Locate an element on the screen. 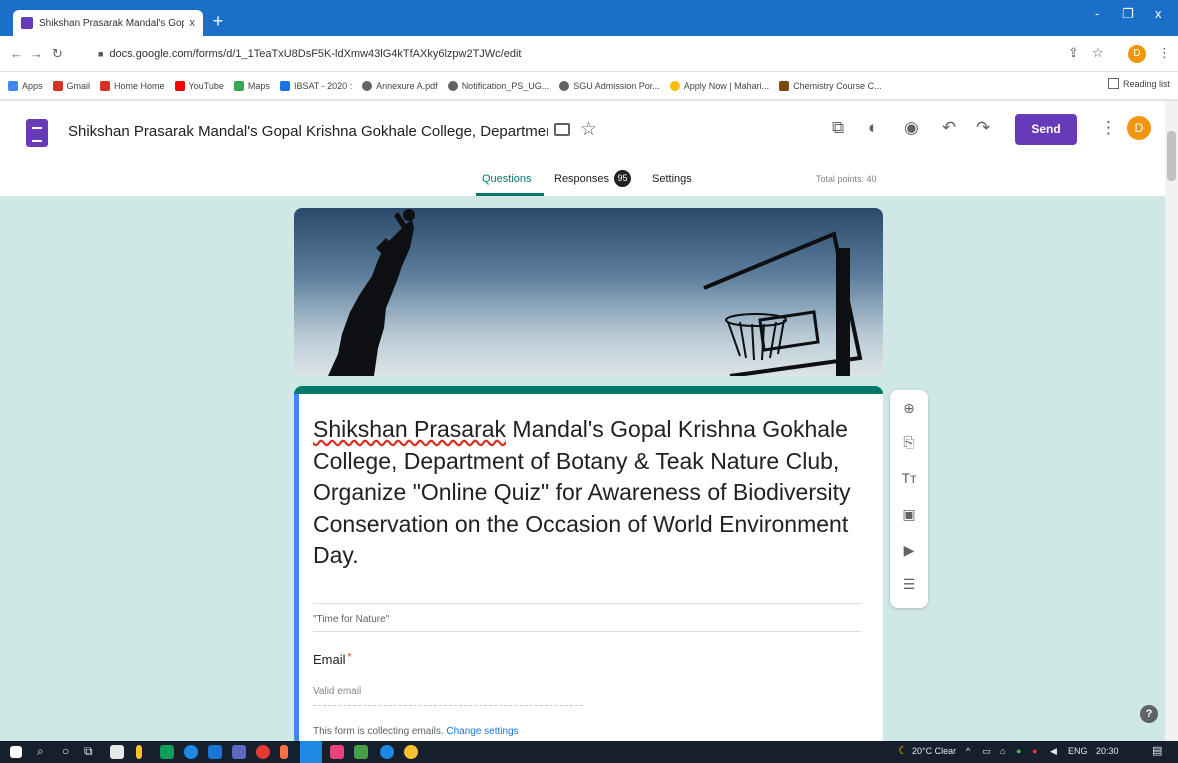 The image size is (1178, 763). send-button: Send is located at coordinates (1046, 129).